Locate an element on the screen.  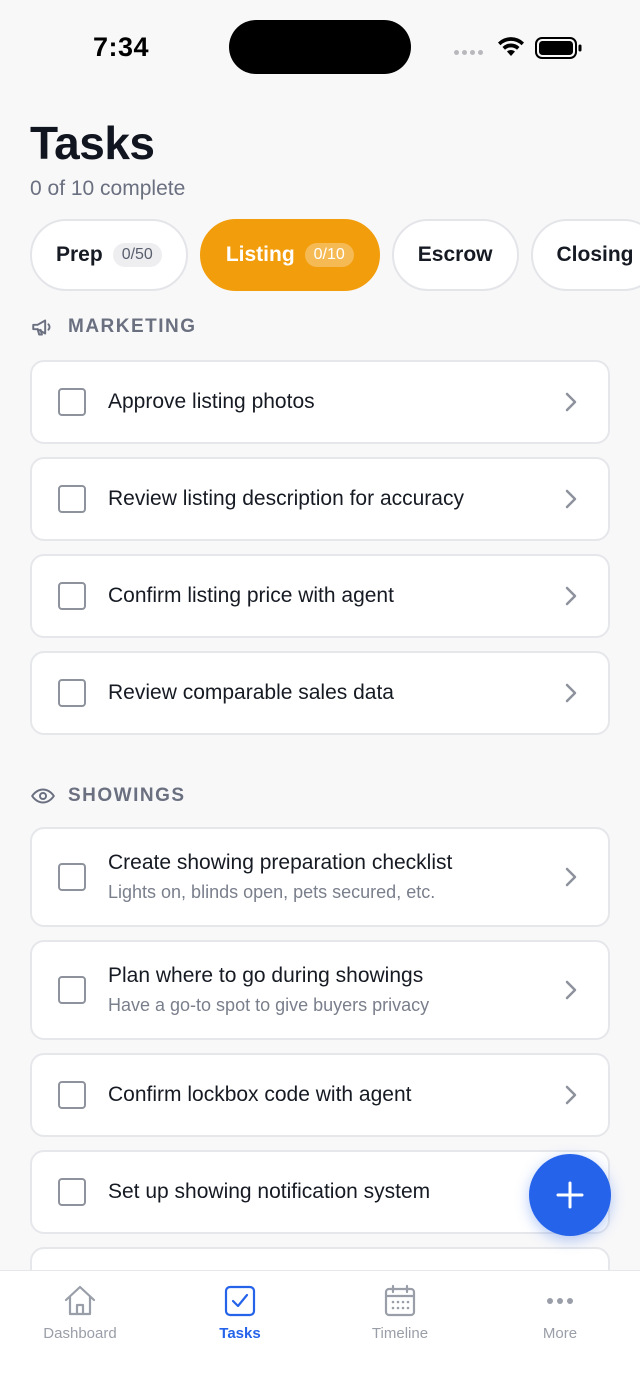
tab-count-badge: 0/50 is located at coordinates (137, 255).